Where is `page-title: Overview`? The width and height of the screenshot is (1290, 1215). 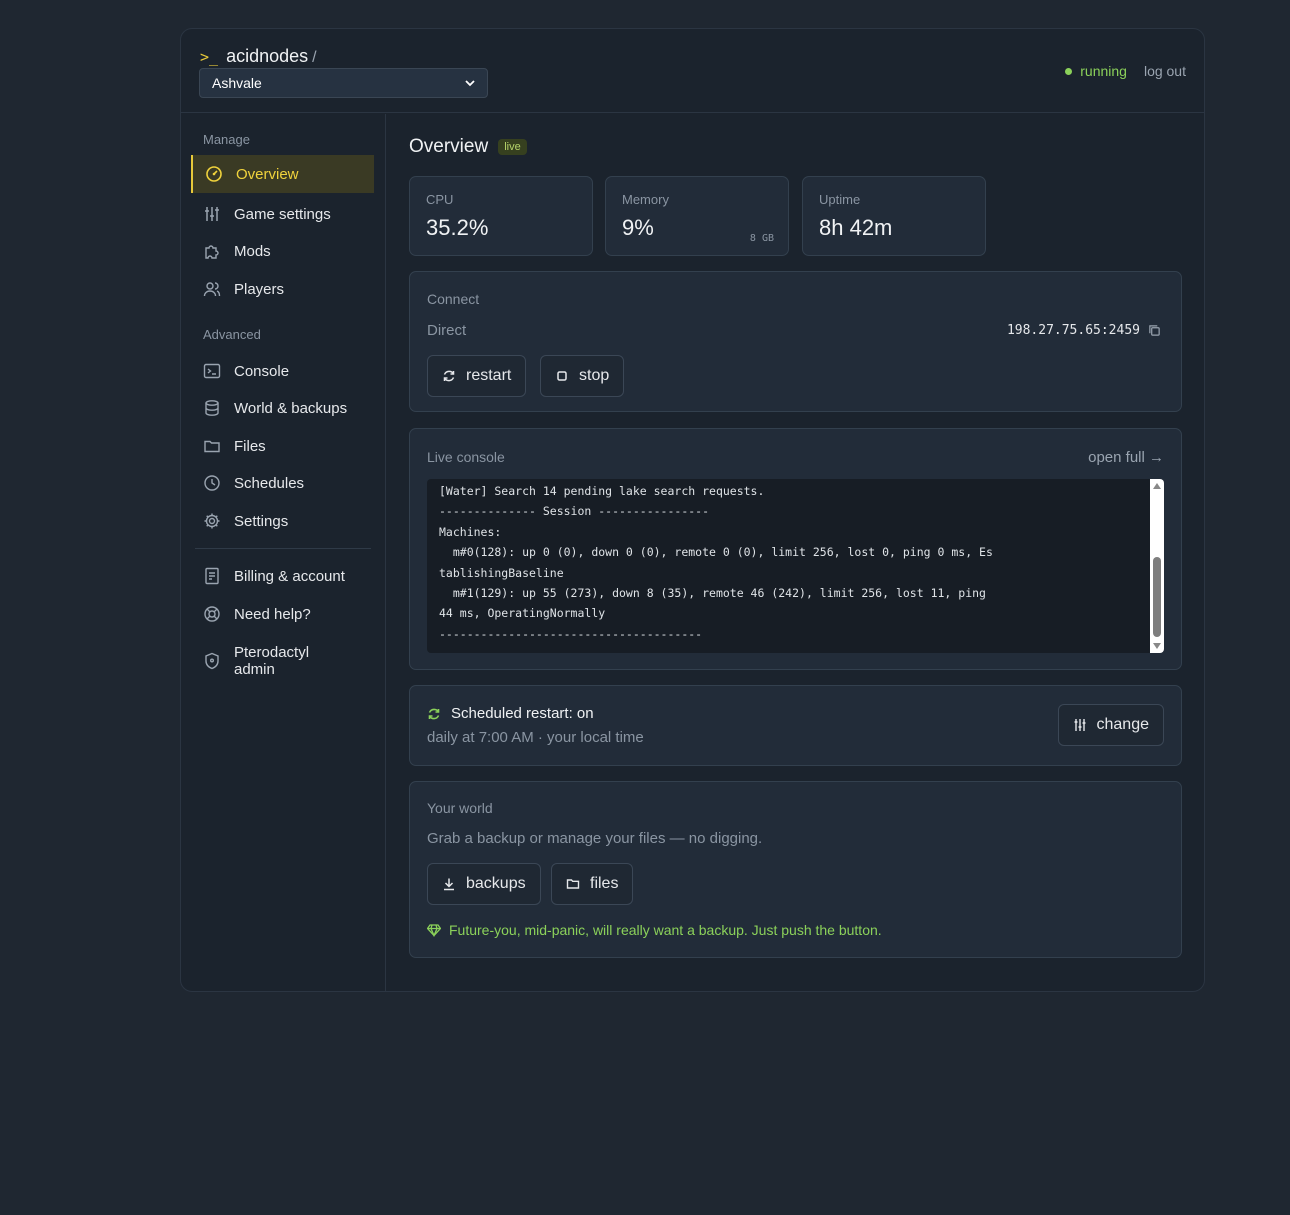
page-title: Overview is located at coordinates (449, 146).